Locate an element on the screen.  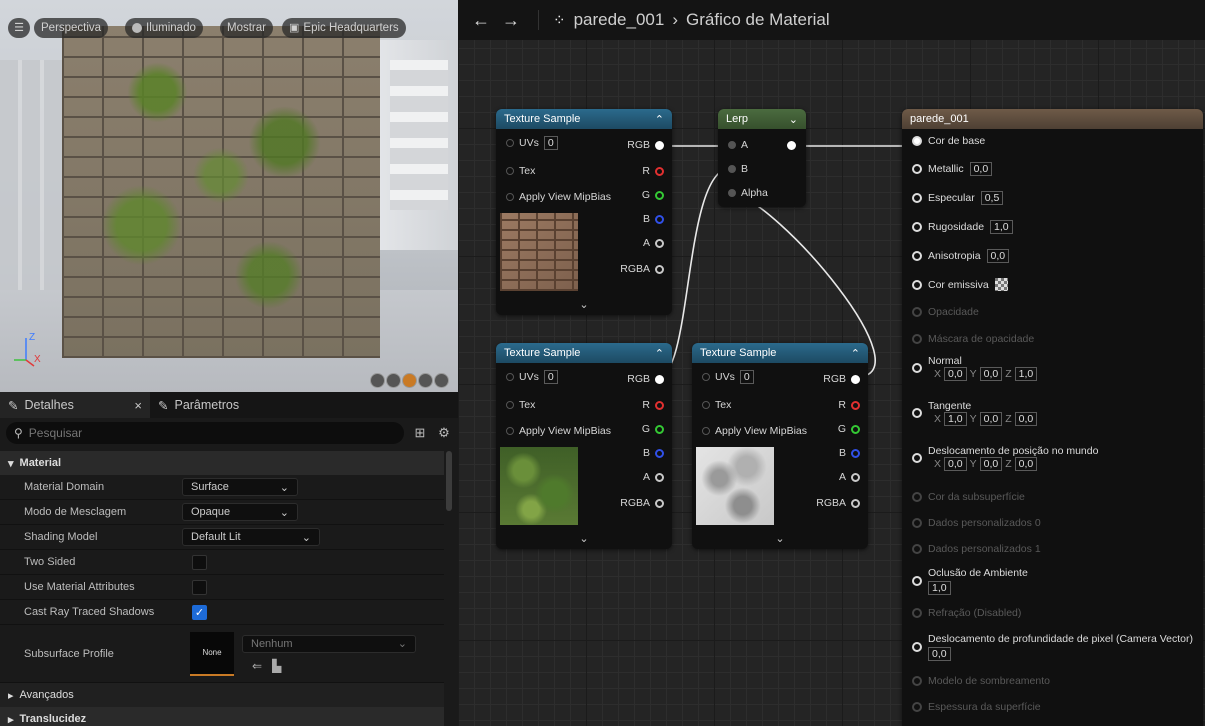
emissive-color-pin: Cor emissiva is located at coordinates (960, 284).